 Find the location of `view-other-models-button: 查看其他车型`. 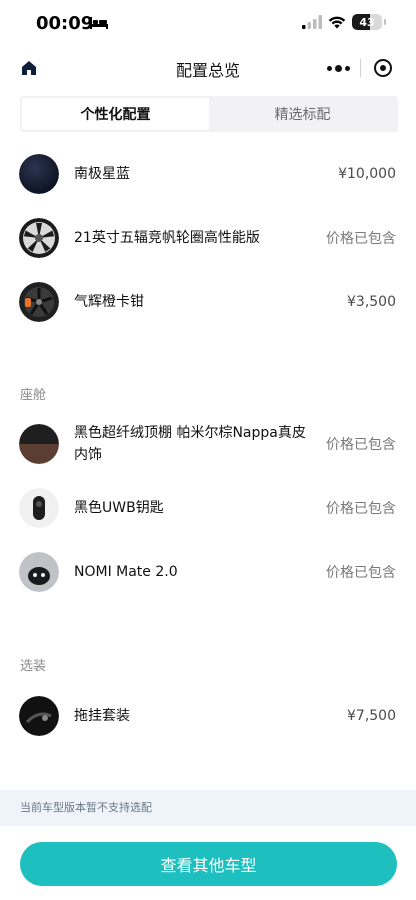

view-other-models-button: 查看其他车型 is located at coordinates (208, 864).